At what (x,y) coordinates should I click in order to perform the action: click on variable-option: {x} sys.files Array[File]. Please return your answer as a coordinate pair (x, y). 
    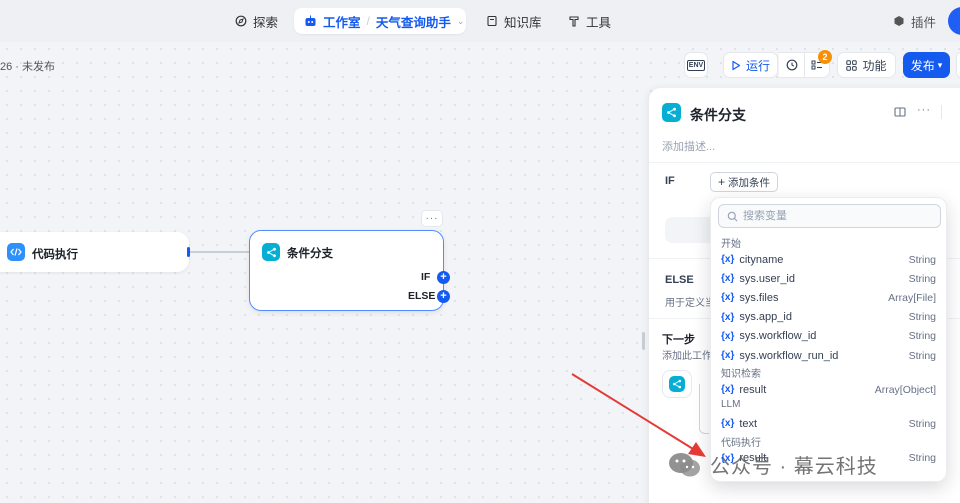
    Looking at the image, I should click on (828, 297).